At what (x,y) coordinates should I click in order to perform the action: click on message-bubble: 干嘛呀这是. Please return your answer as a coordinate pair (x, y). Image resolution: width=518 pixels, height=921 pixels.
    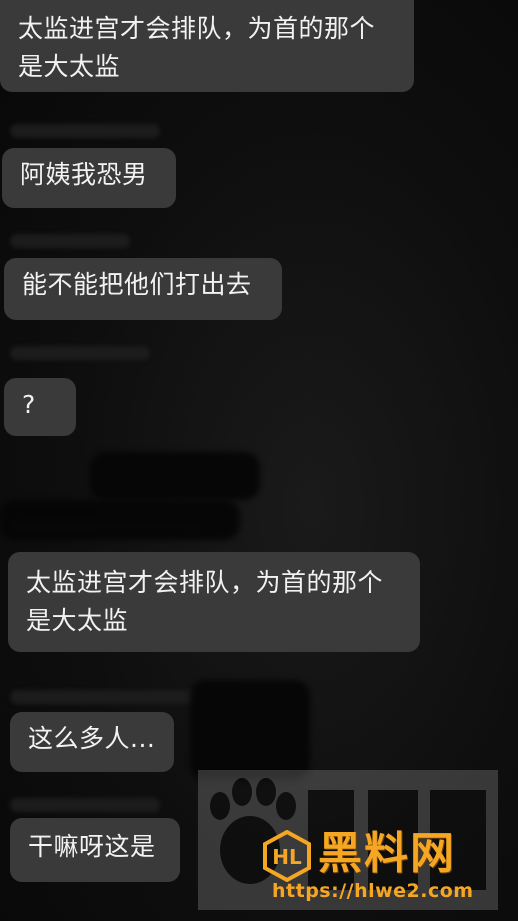
    Looking at the image, I should click on (95, 850).